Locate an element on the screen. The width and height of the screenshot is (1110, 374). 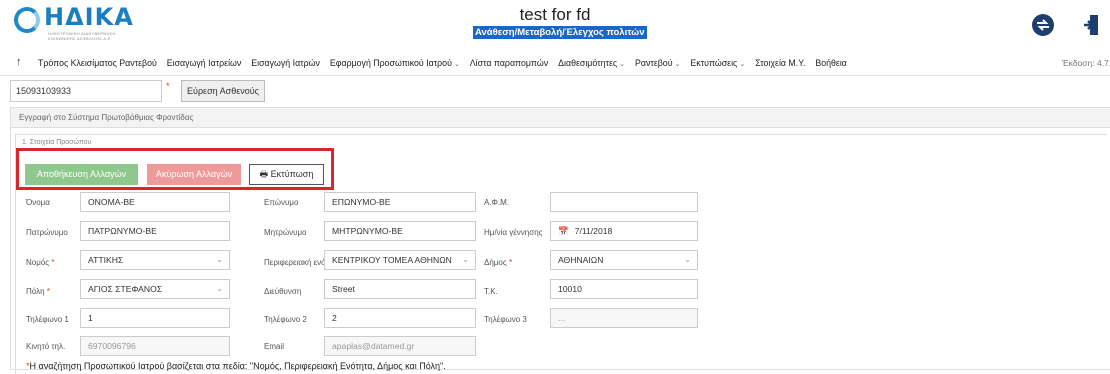
postal-code-field: 10010 is located at coordinates (624, 289).